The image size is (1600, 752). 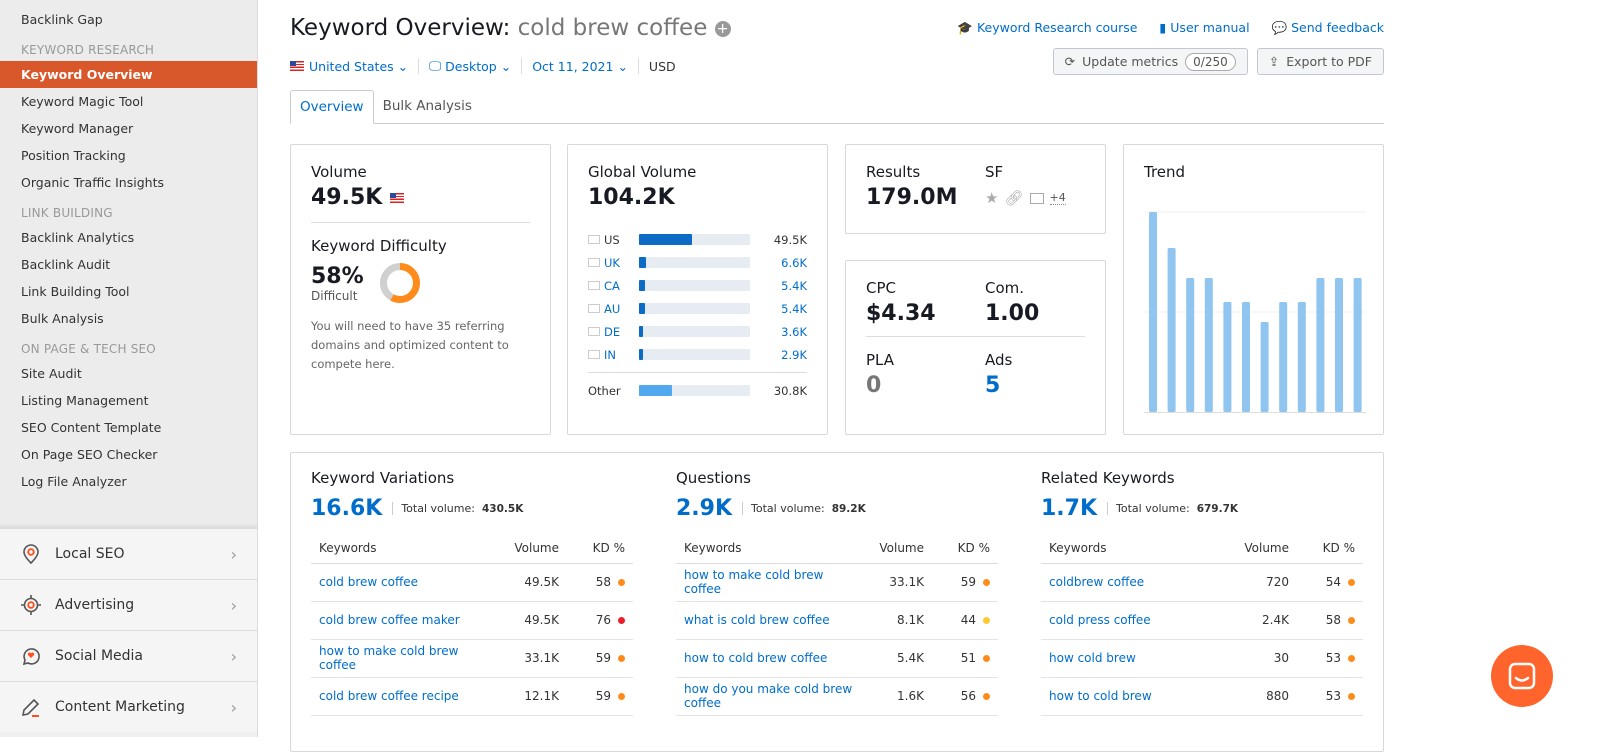 What do you see at coordinates (1126, 696) in the screenshot?
I see `keyword-link: how to cold brew` at bounding box center [1126, 696].